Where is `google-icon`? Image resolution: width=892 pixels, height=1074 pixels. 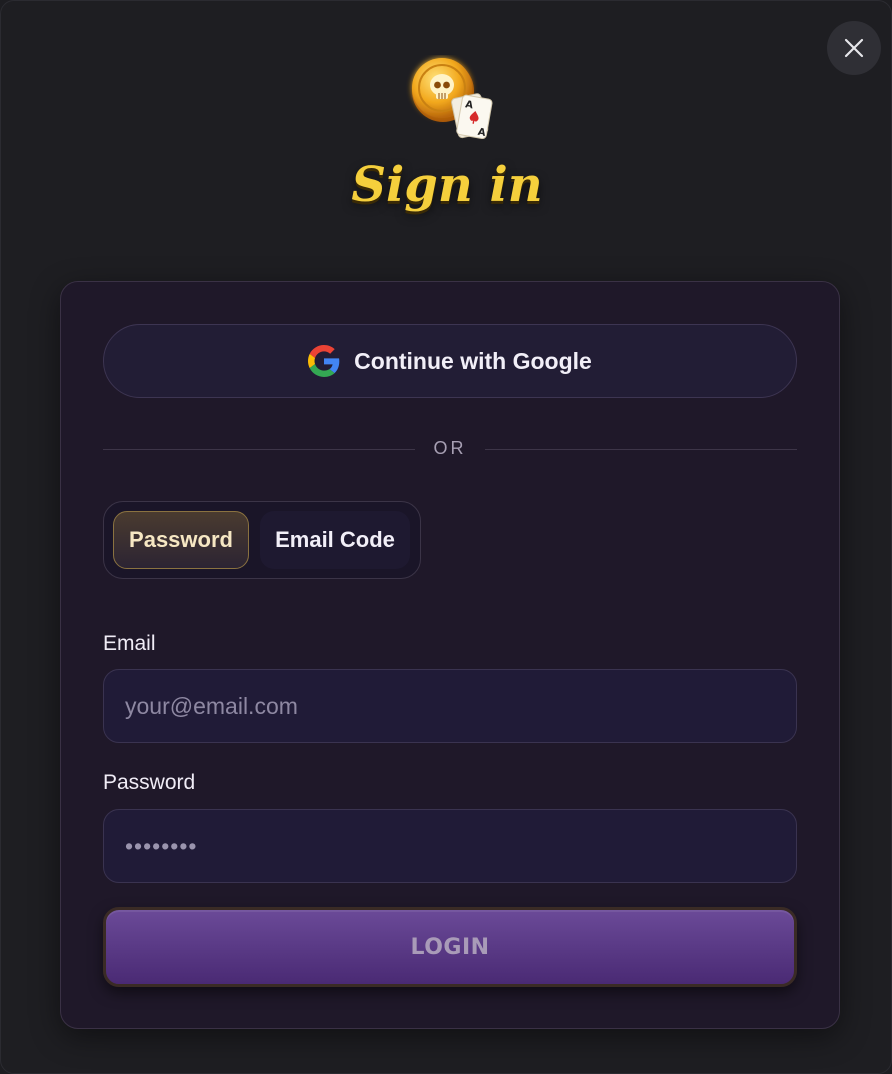
google-icon is located at coordinates (324, 361).